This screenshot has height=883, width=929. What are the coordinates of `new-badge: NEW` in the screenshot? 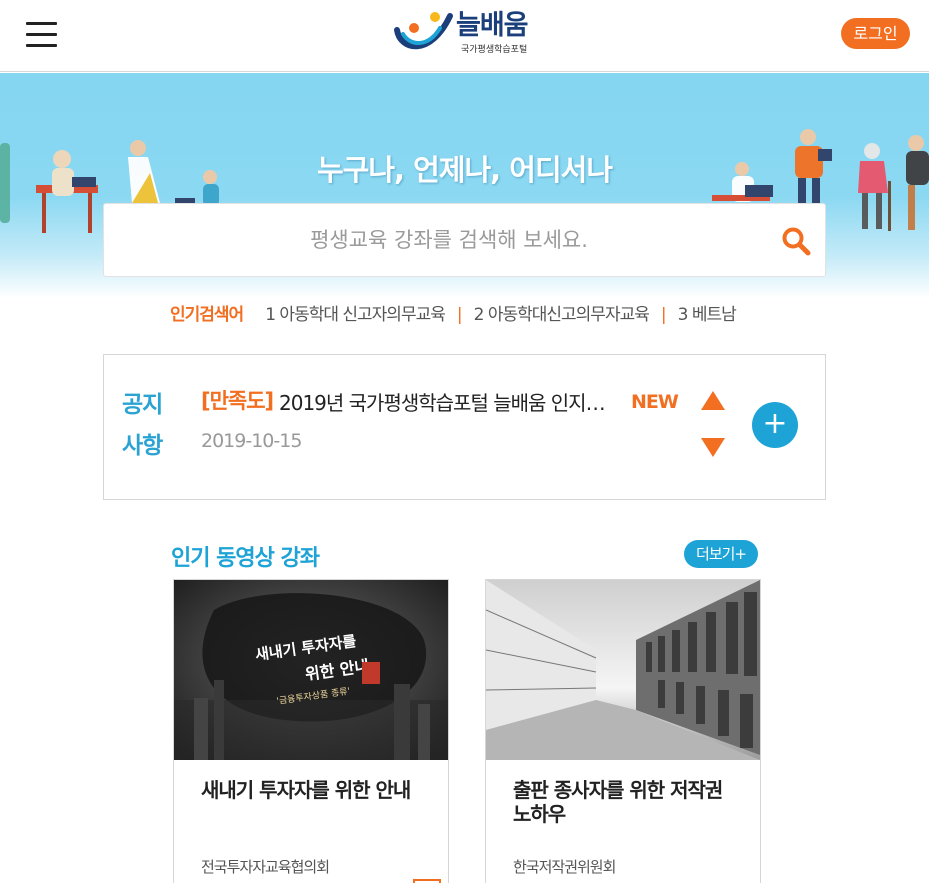 It's located at (655, 402).